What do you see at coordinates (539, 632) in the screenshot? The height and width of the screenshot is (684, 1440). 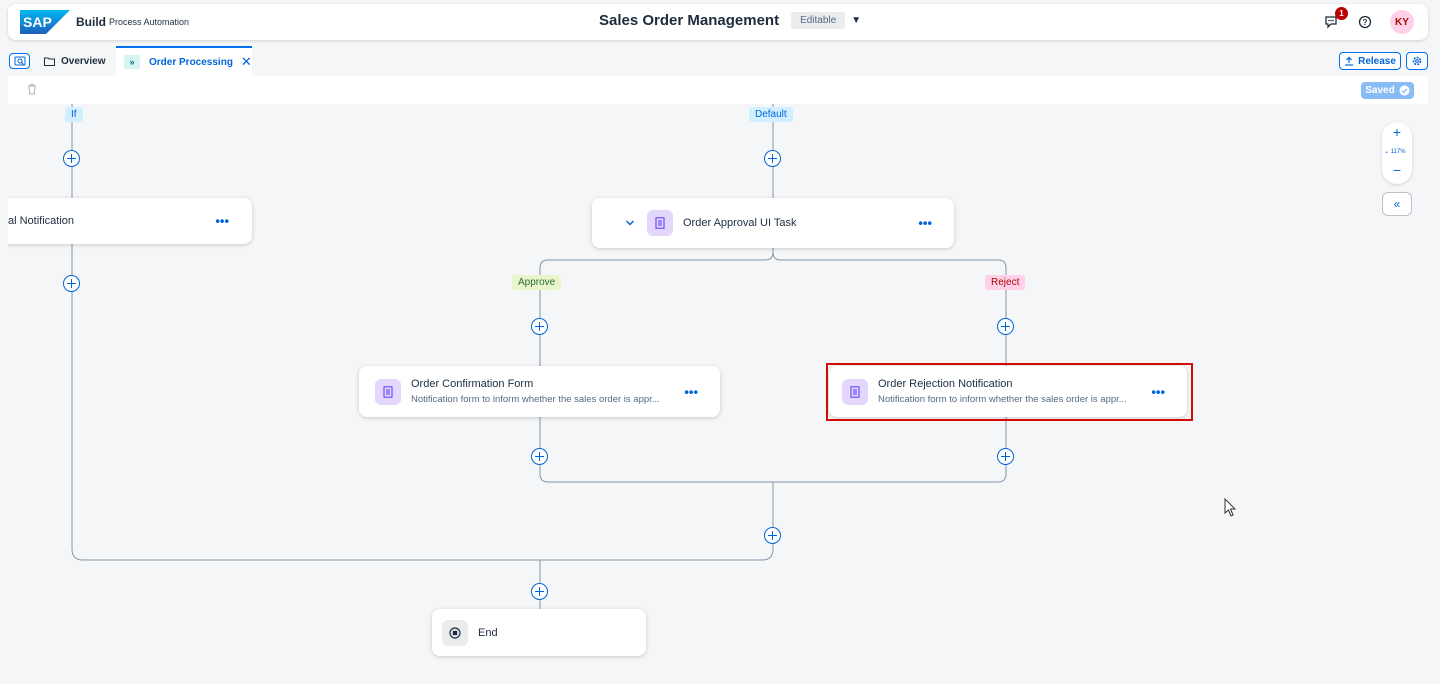 I see `node-end: End` at bounding box center [539, 632].